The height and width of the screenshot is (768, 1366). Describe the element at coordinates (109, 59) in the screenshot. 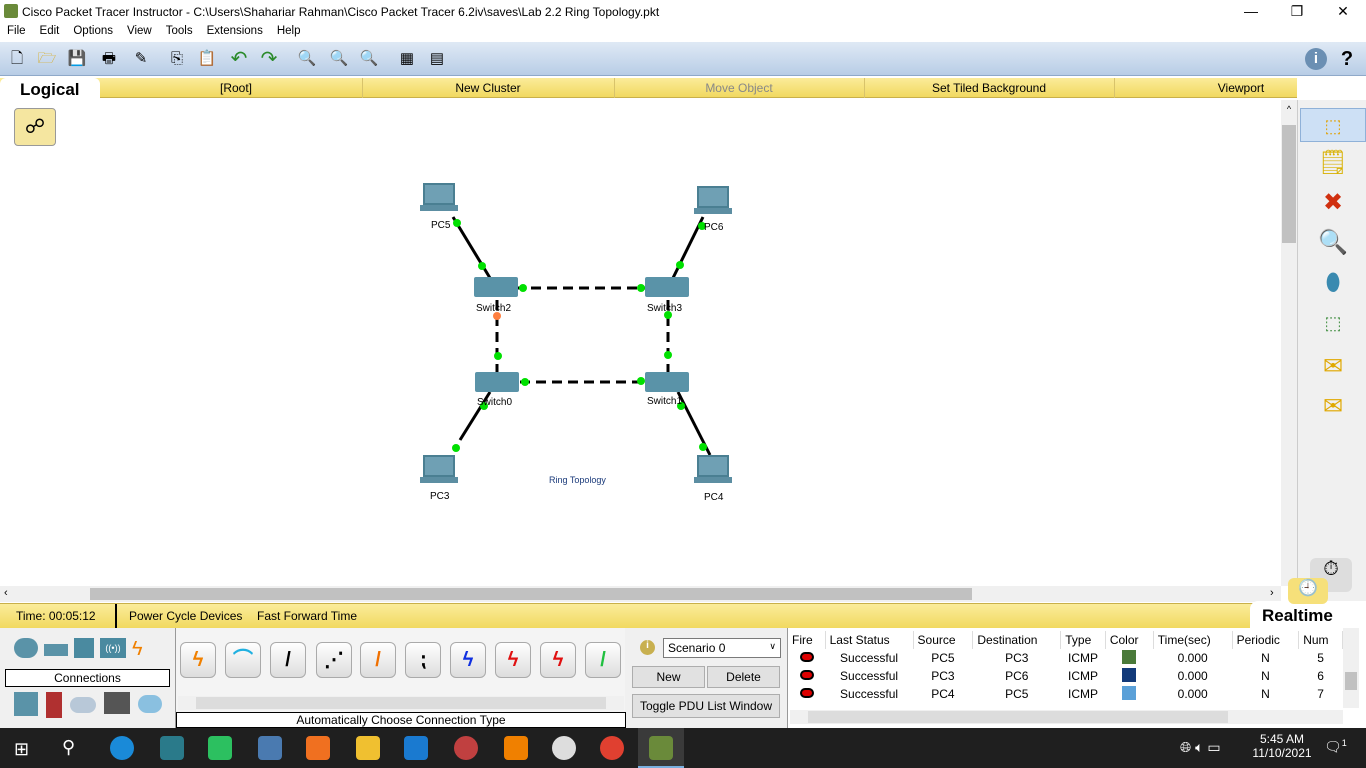

I see `print-icon: 🖶` at that location.